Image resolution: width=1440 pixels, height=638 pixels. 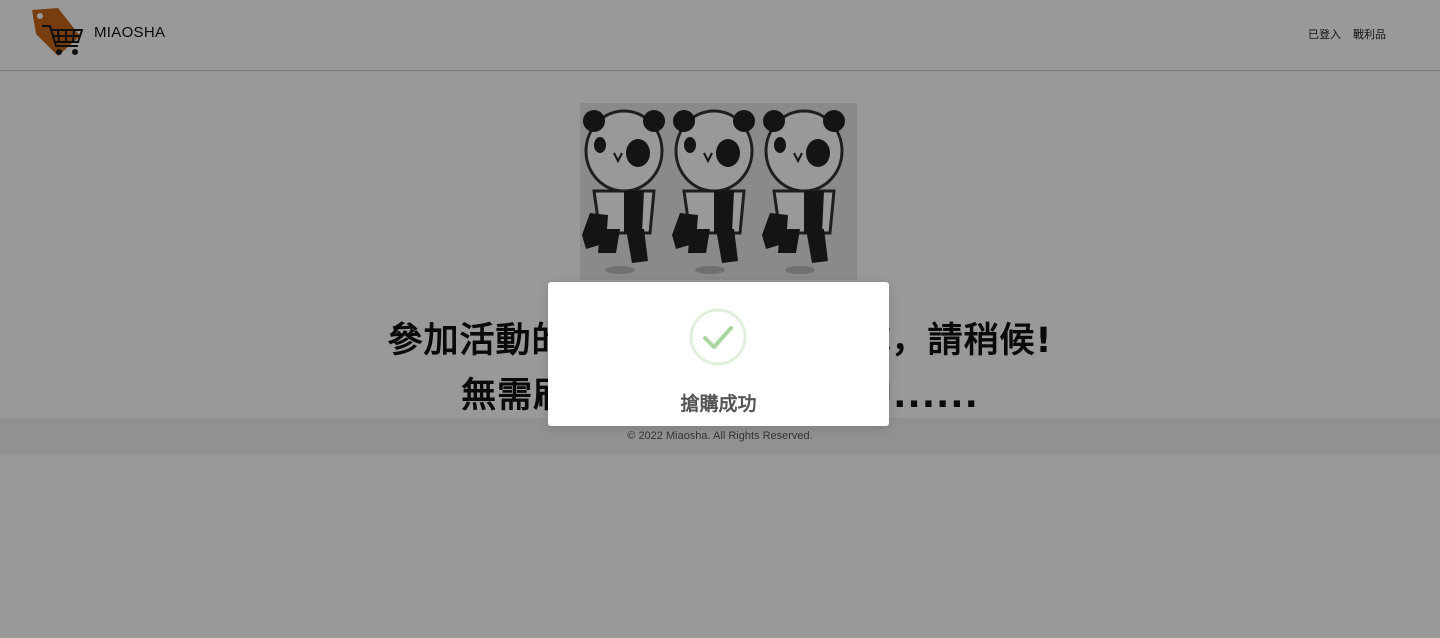 I want to click on success-modal: 搶購成功, so click(x=718, y=354).